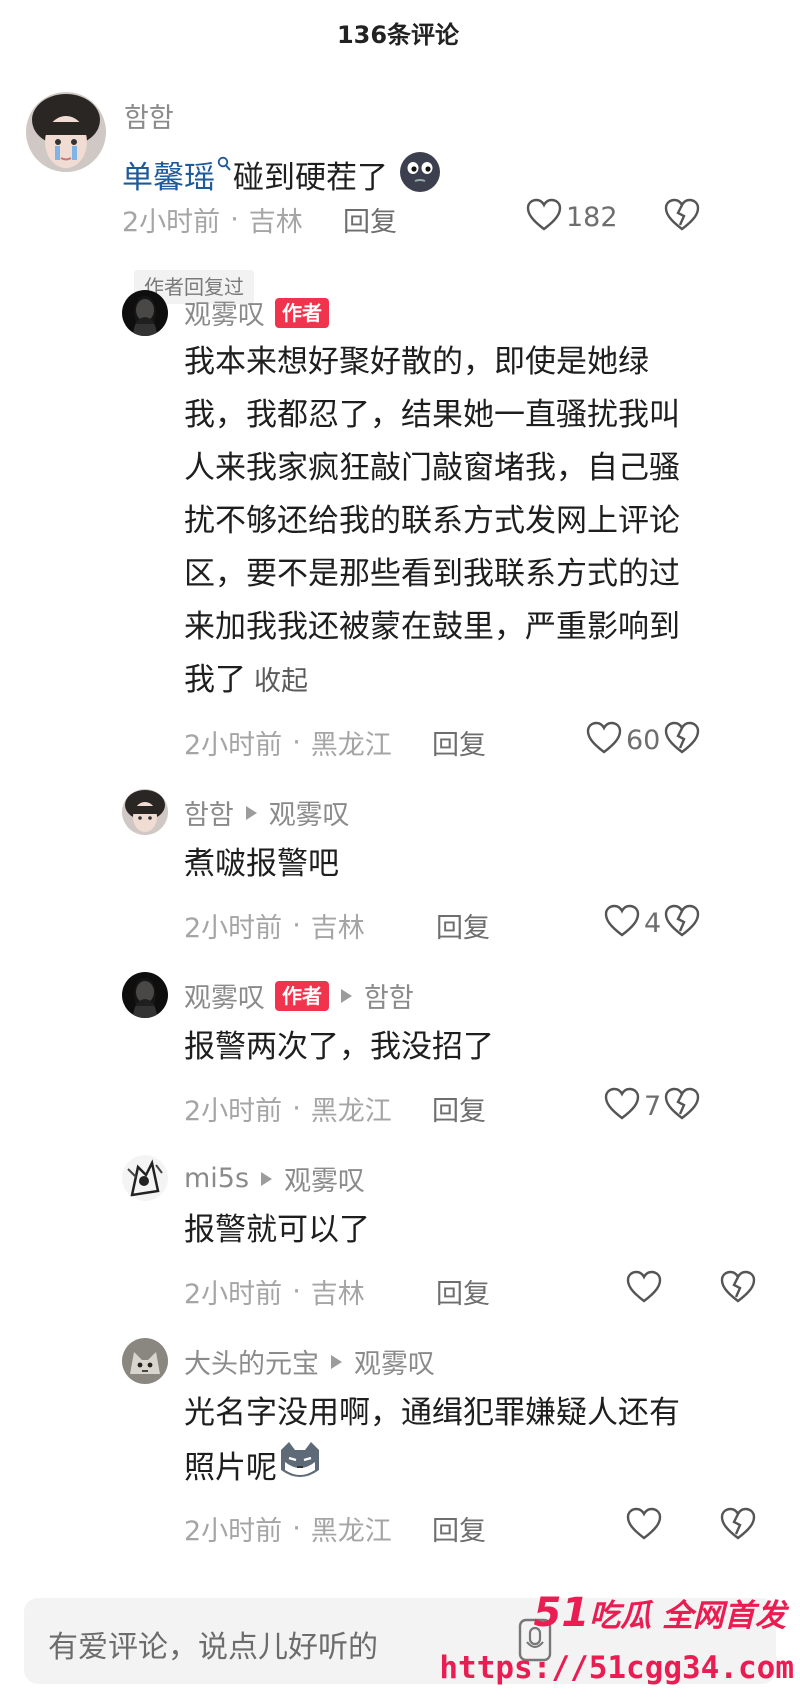 Image resolution: width=800 pixels, height=1700 pixels. I want to click on comment-count-title: 136条评论, so click(398, 34).